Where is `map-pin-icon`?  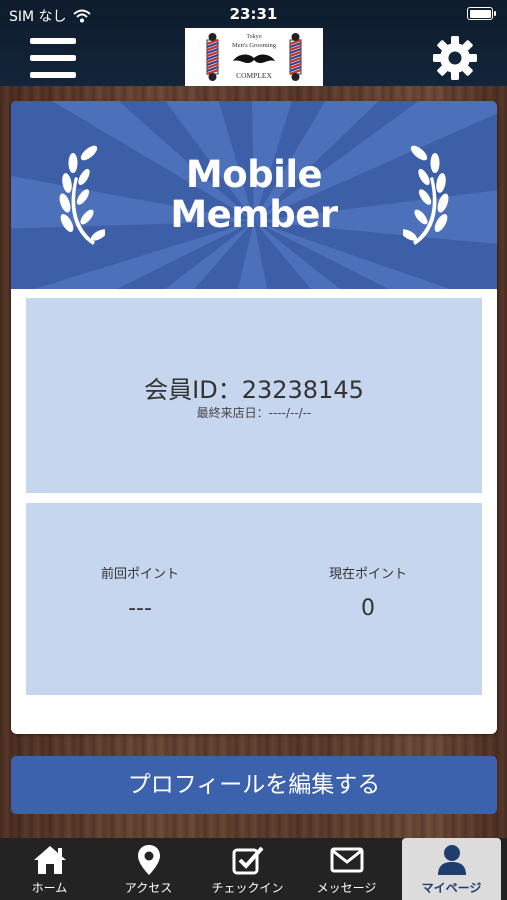
map-pin-icon is located at coordinates (148, 860).